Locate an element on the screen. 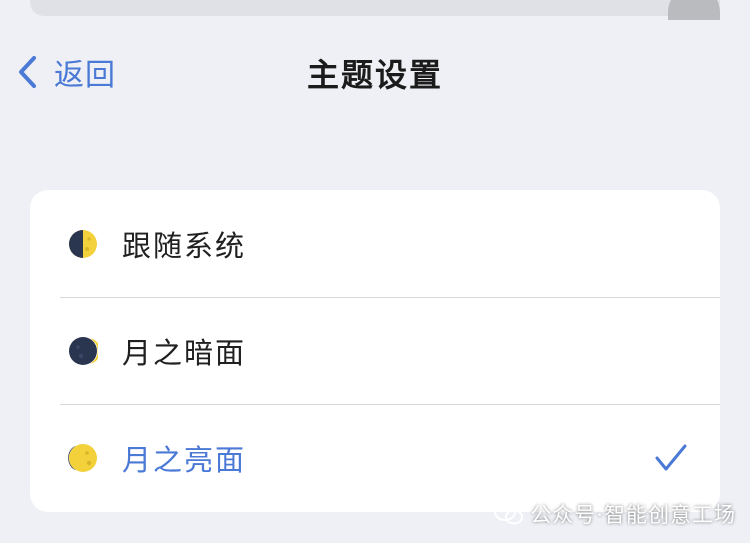 This screenshot has height=543, width=750. theme-option-label: 月之亮面 is located at coordinates (184, 459).